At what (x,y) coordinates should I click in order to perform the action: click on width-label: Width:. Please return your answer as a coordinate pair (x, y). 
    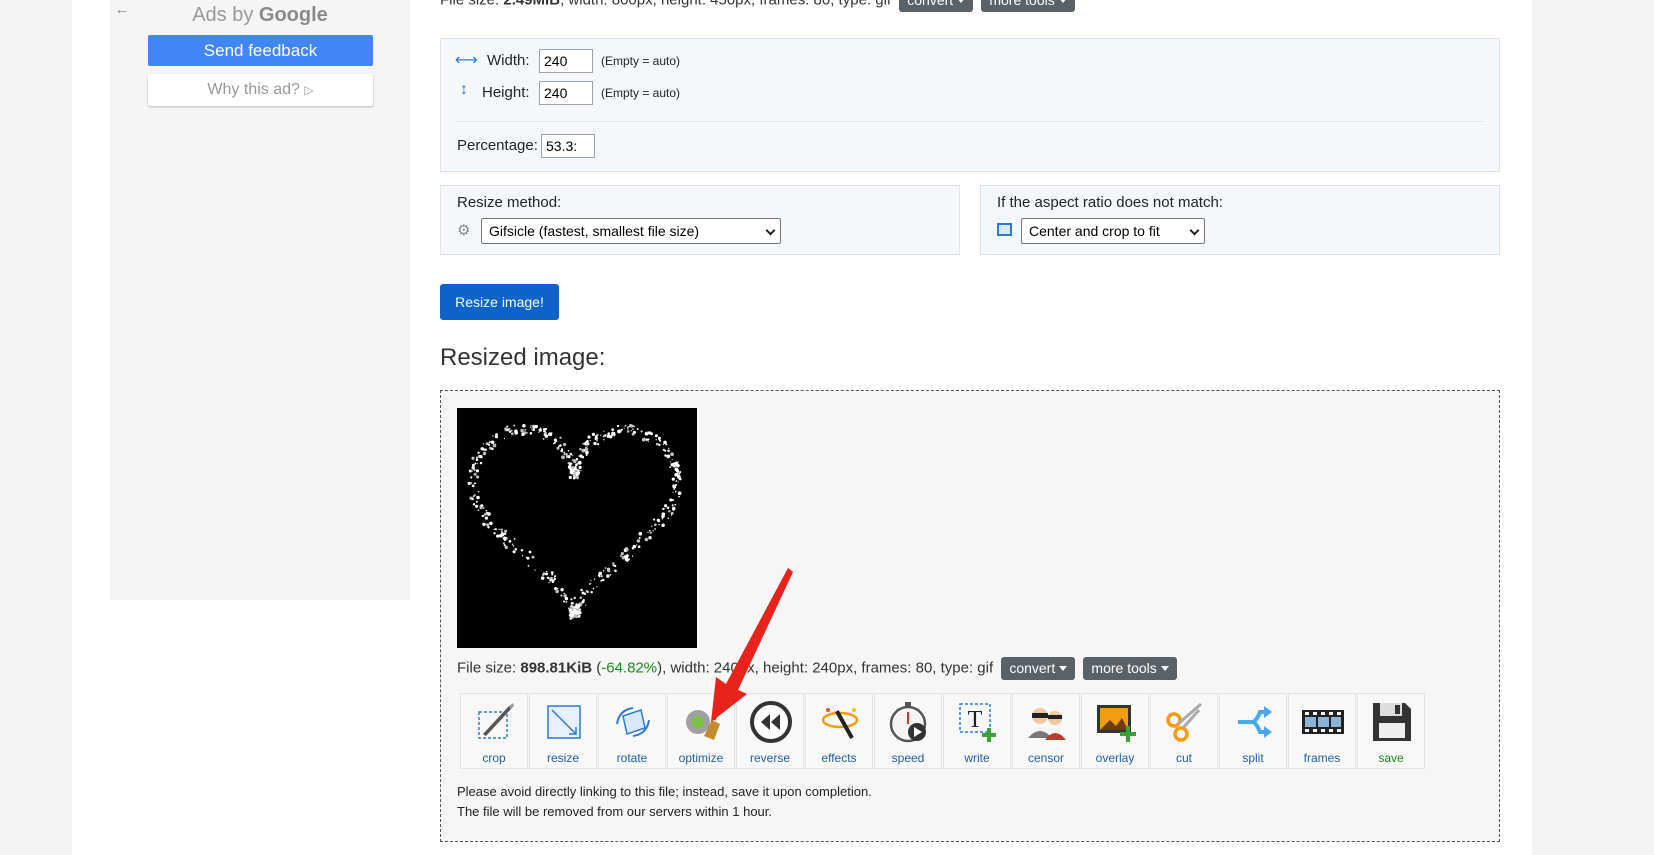
    Looking at the image, I should click on (508, 60).